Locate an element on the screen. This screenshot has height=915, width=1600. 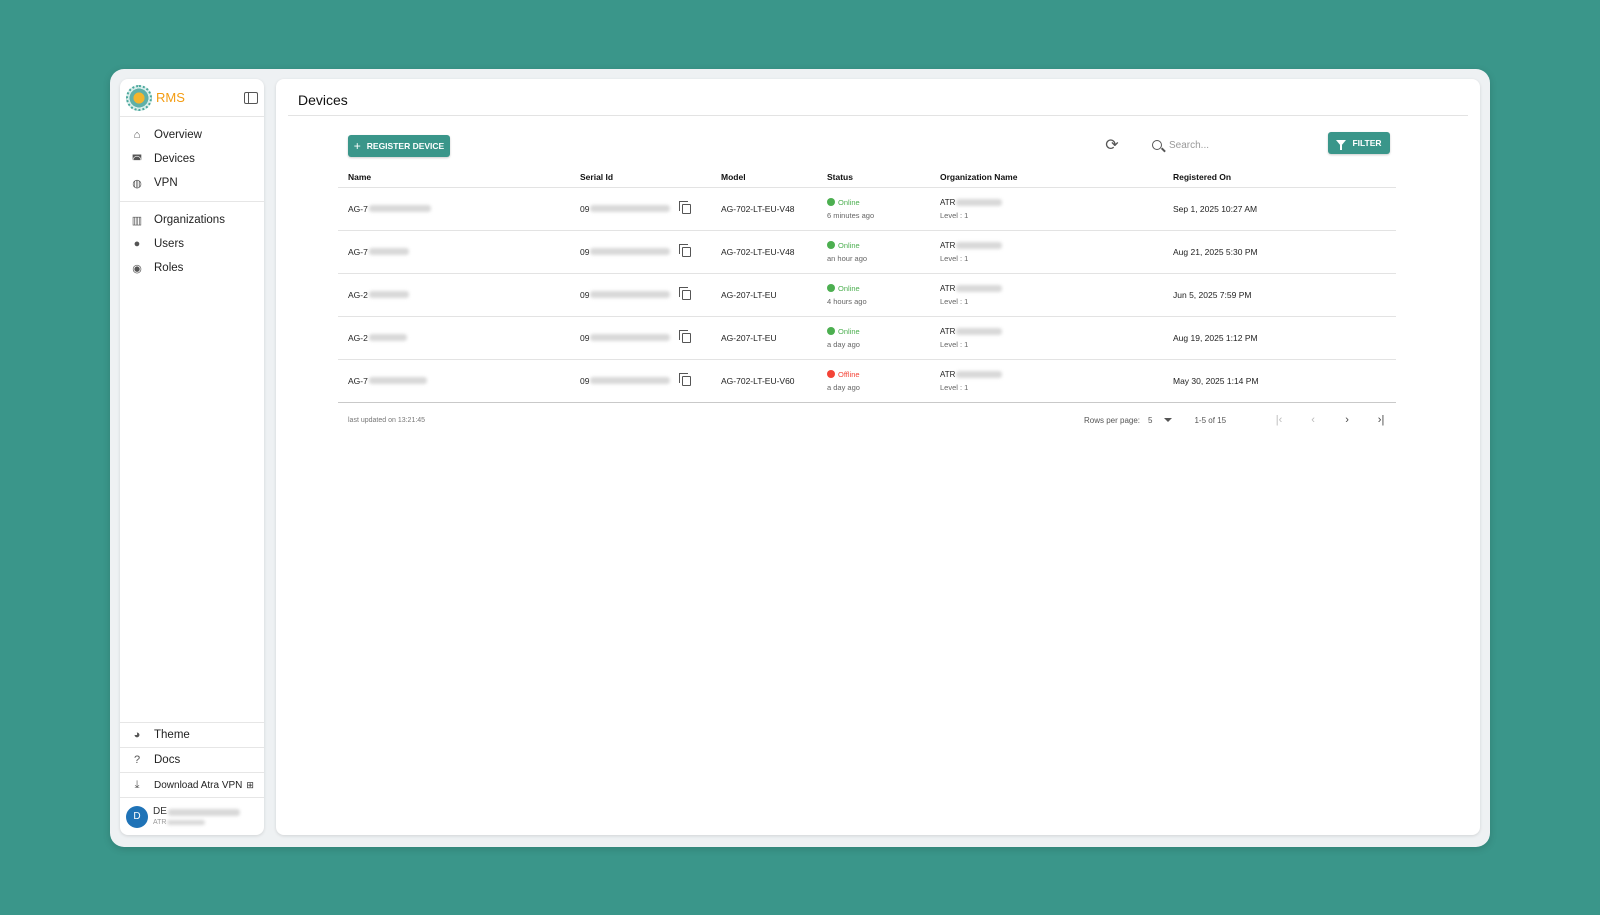
search-icon is located at coordinates (1157, 145).